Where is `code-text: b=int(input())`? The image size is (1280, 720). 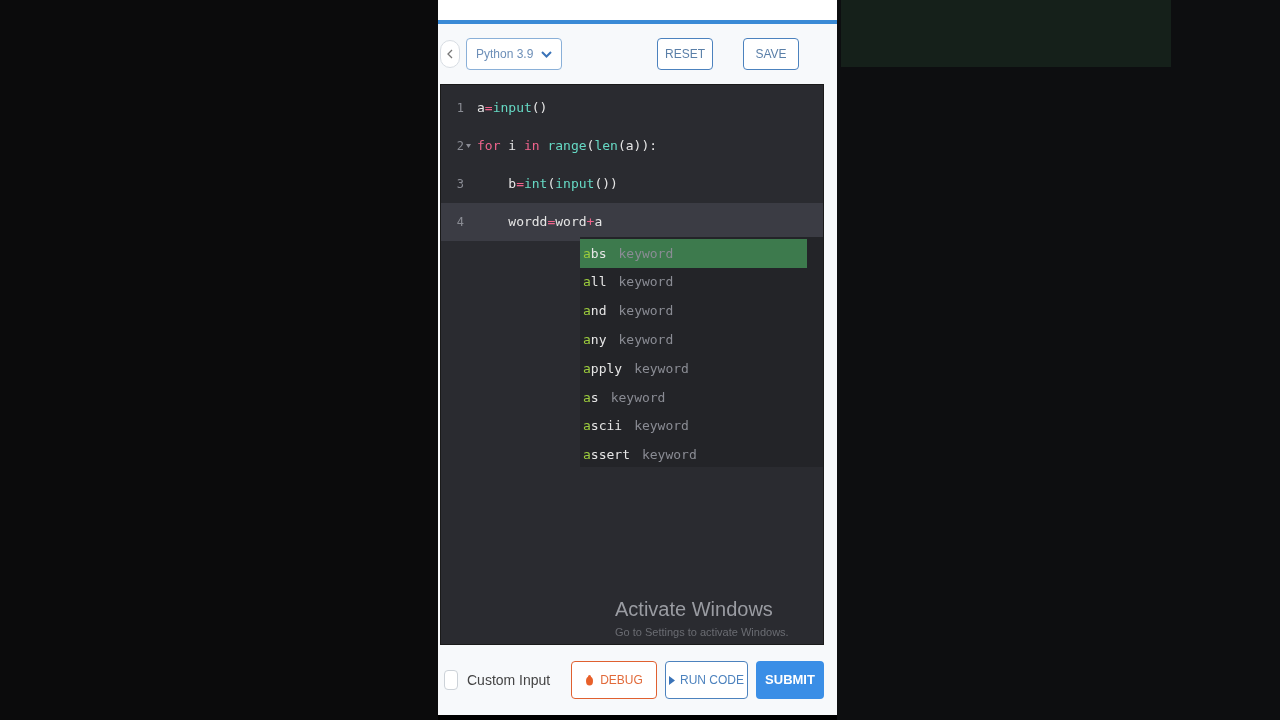
code-text: b=int(input()) is located at coordinates (562, 184).